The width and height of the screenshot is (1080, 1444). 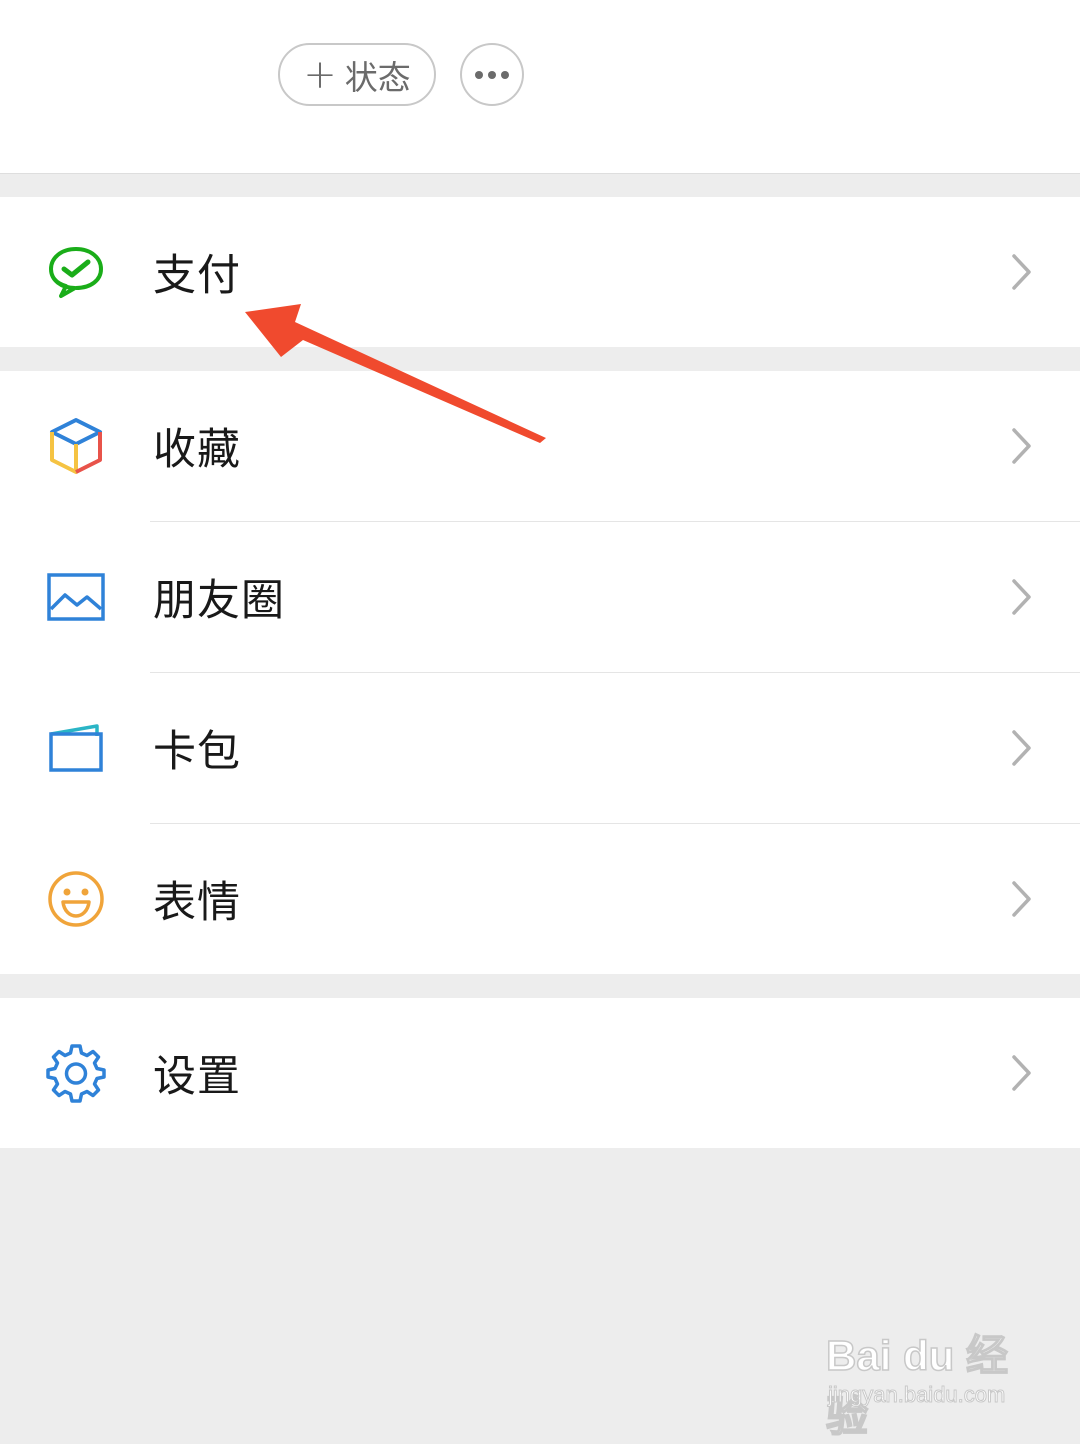 I want to click on menu-label-moments: 朋友圈, so click(x=219, y=601).